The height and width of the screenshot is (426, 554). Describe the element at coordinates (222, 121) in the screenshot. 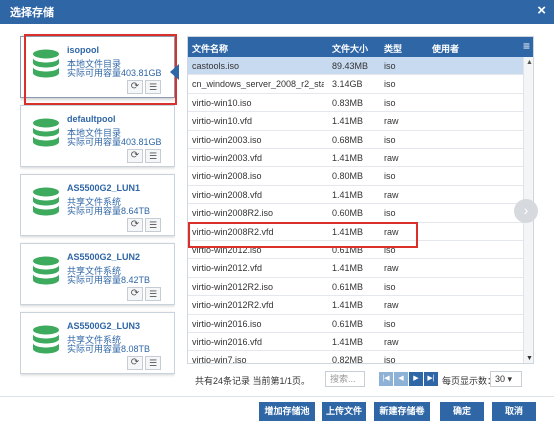

I see `file-name-cell: virtio-win10.vfd` at that location.